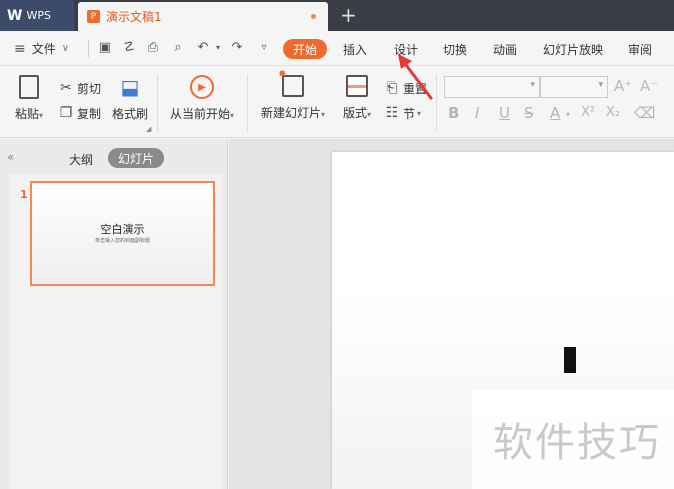 The image size is (674, 489). I want to click on section-label: 节, so click(409, 113).